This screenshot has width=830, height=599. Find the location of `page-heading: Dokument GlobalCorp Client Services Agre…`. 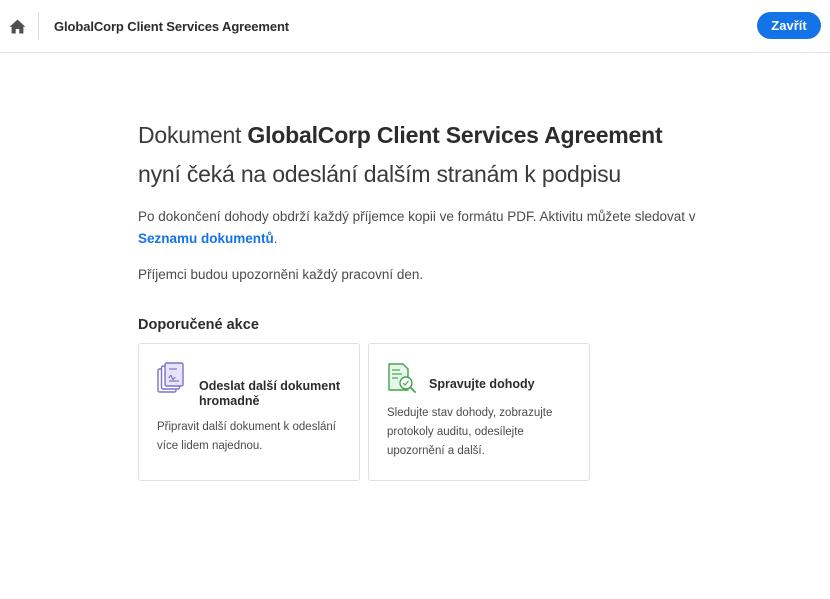

page-heading: Dokument GlobalCorp Client Services Agre… is located at coordinates (418, 155).